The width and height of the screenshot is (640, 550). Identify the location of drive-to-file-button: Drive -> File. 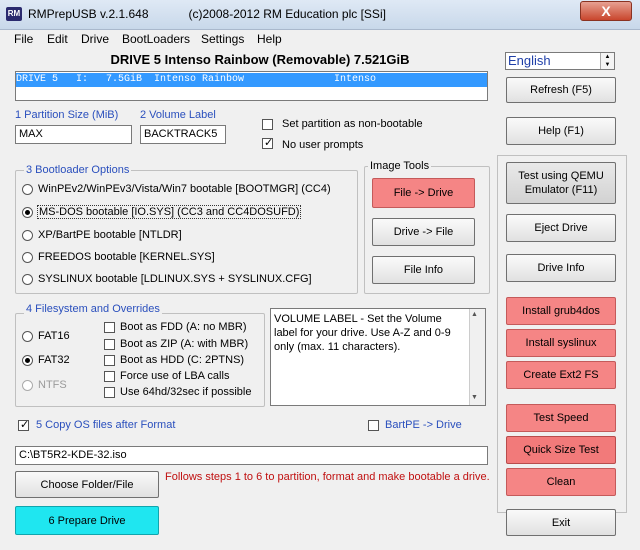
(423, 232).